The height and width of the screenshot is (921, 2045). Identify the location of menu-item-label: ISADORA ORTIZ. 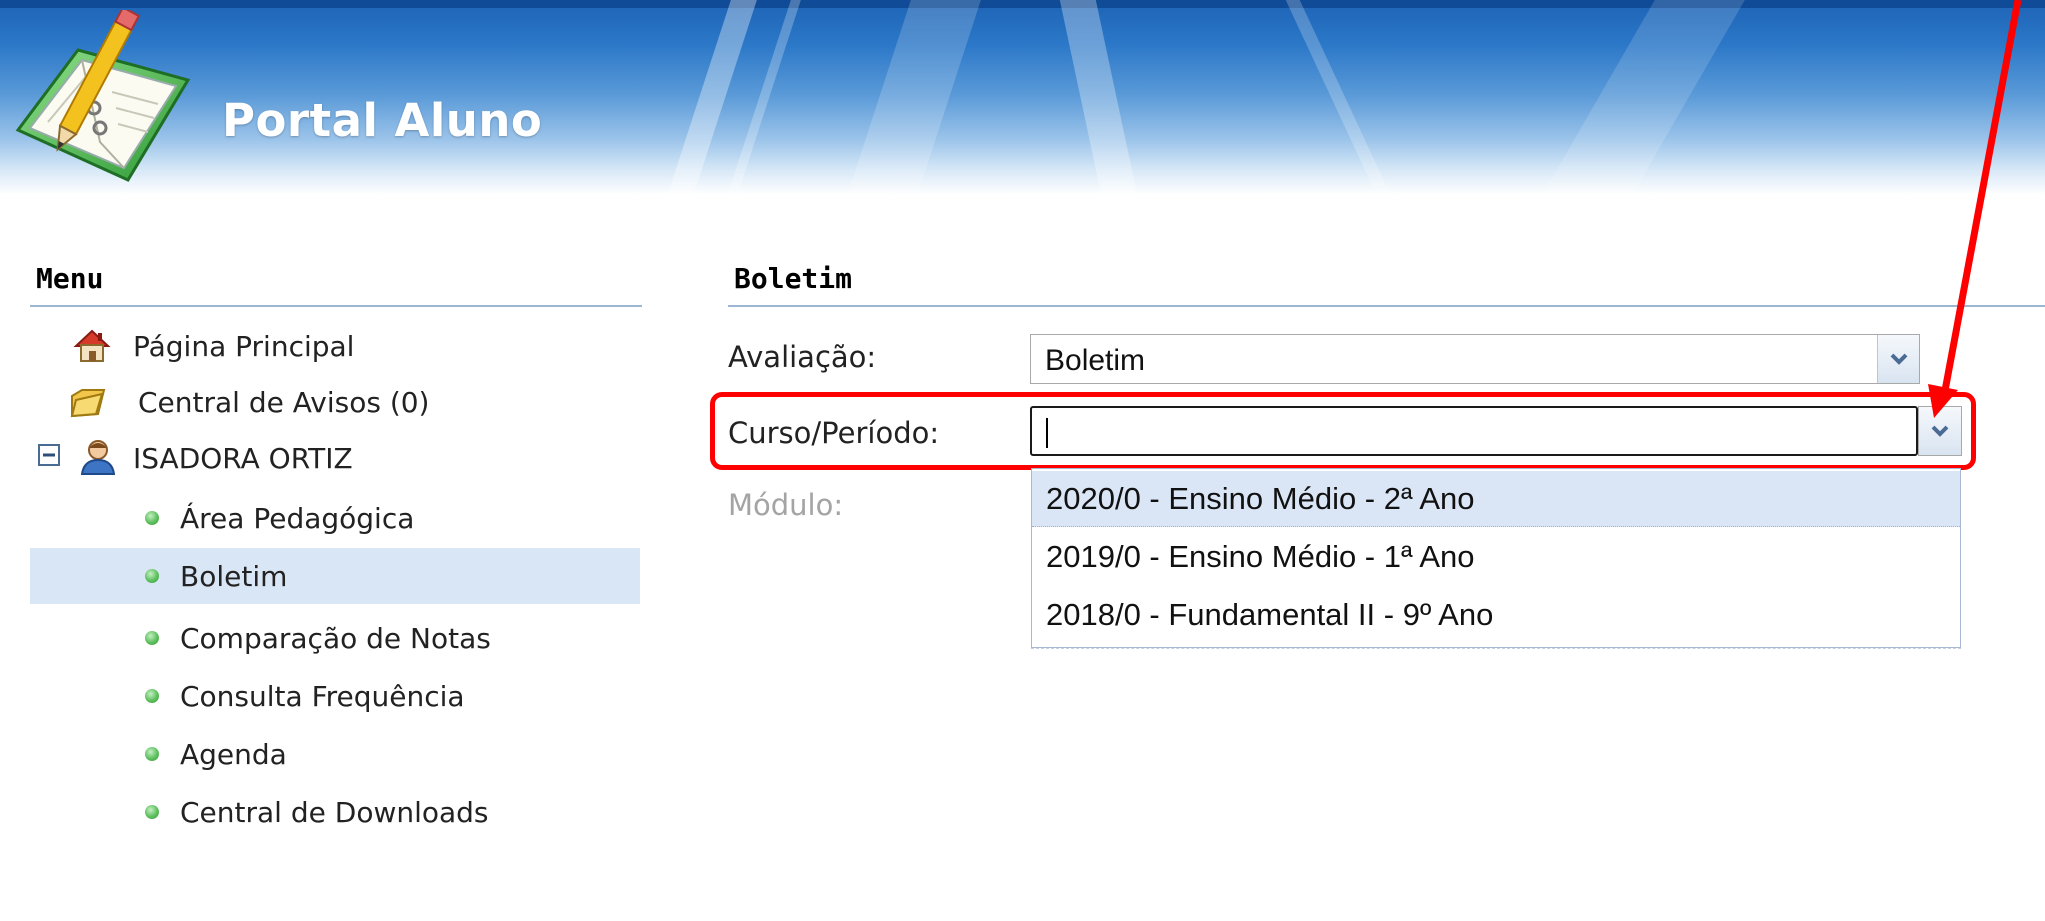
(243, 458).